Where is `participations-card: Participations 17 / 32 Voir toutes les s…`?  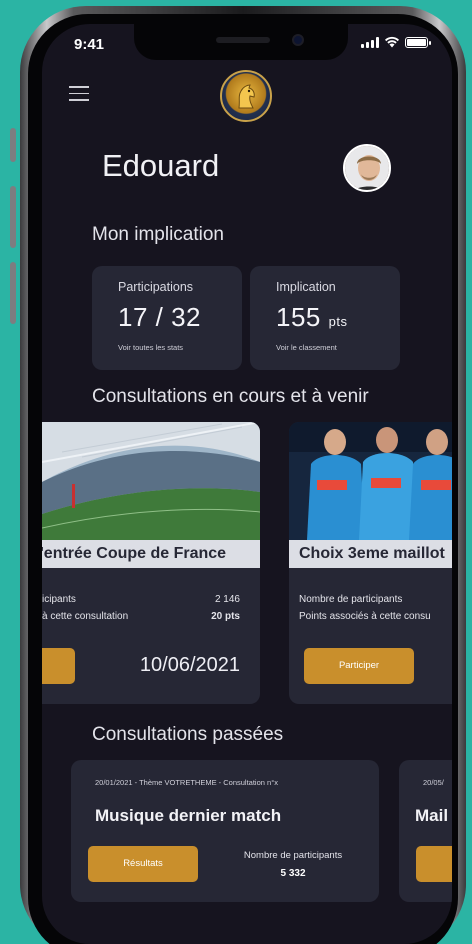
participations-card: Participations 17 / 32 Voir toutes les s… is located at coordinates (167, 318).